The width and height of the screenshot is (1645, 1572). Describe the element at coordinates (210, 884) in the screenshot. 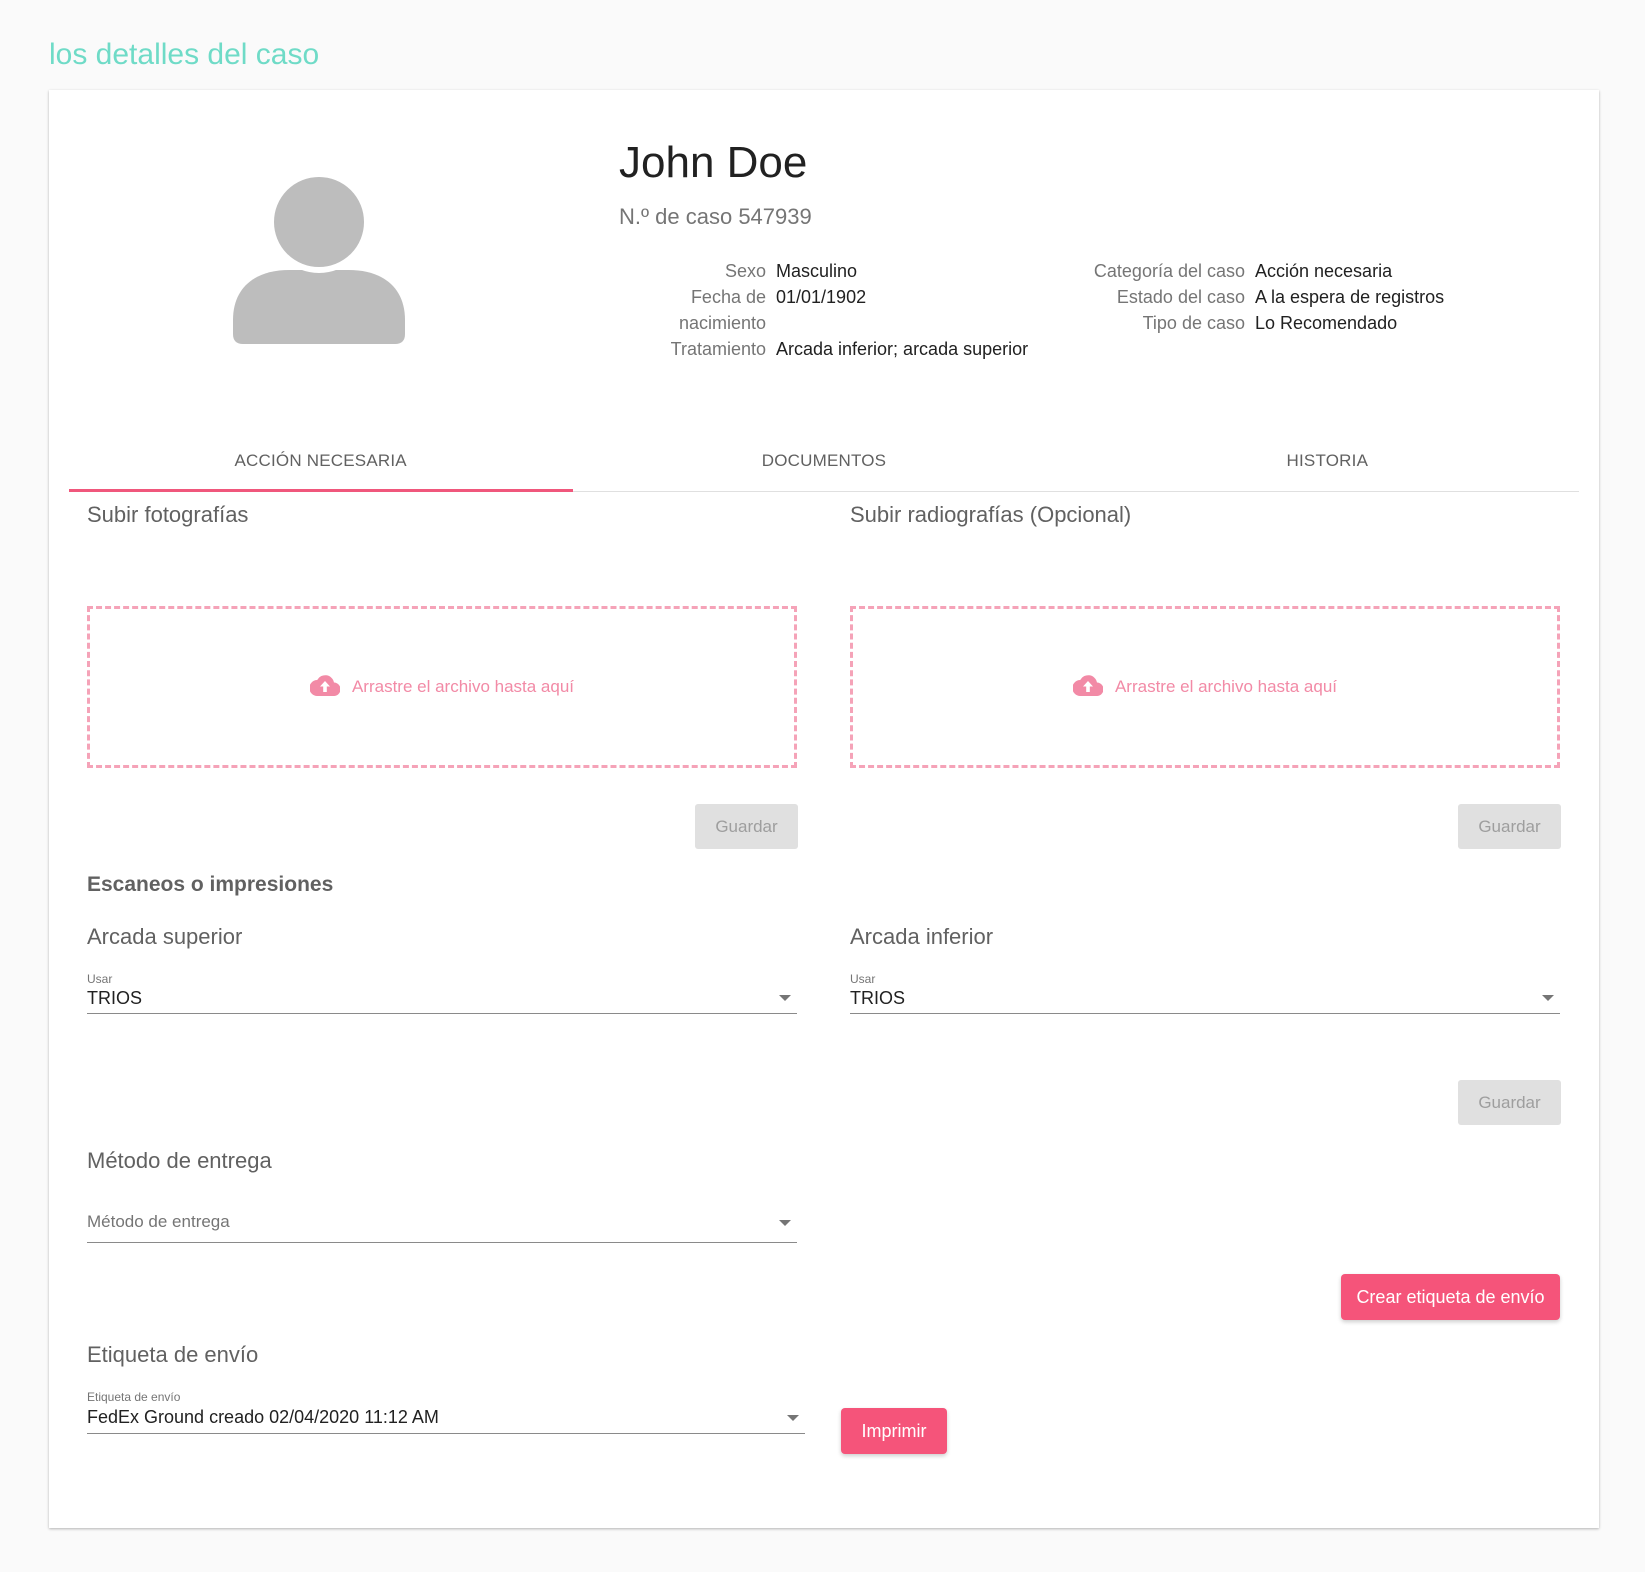

I see `scans-heading: Escaneos o impresiones` at that location.